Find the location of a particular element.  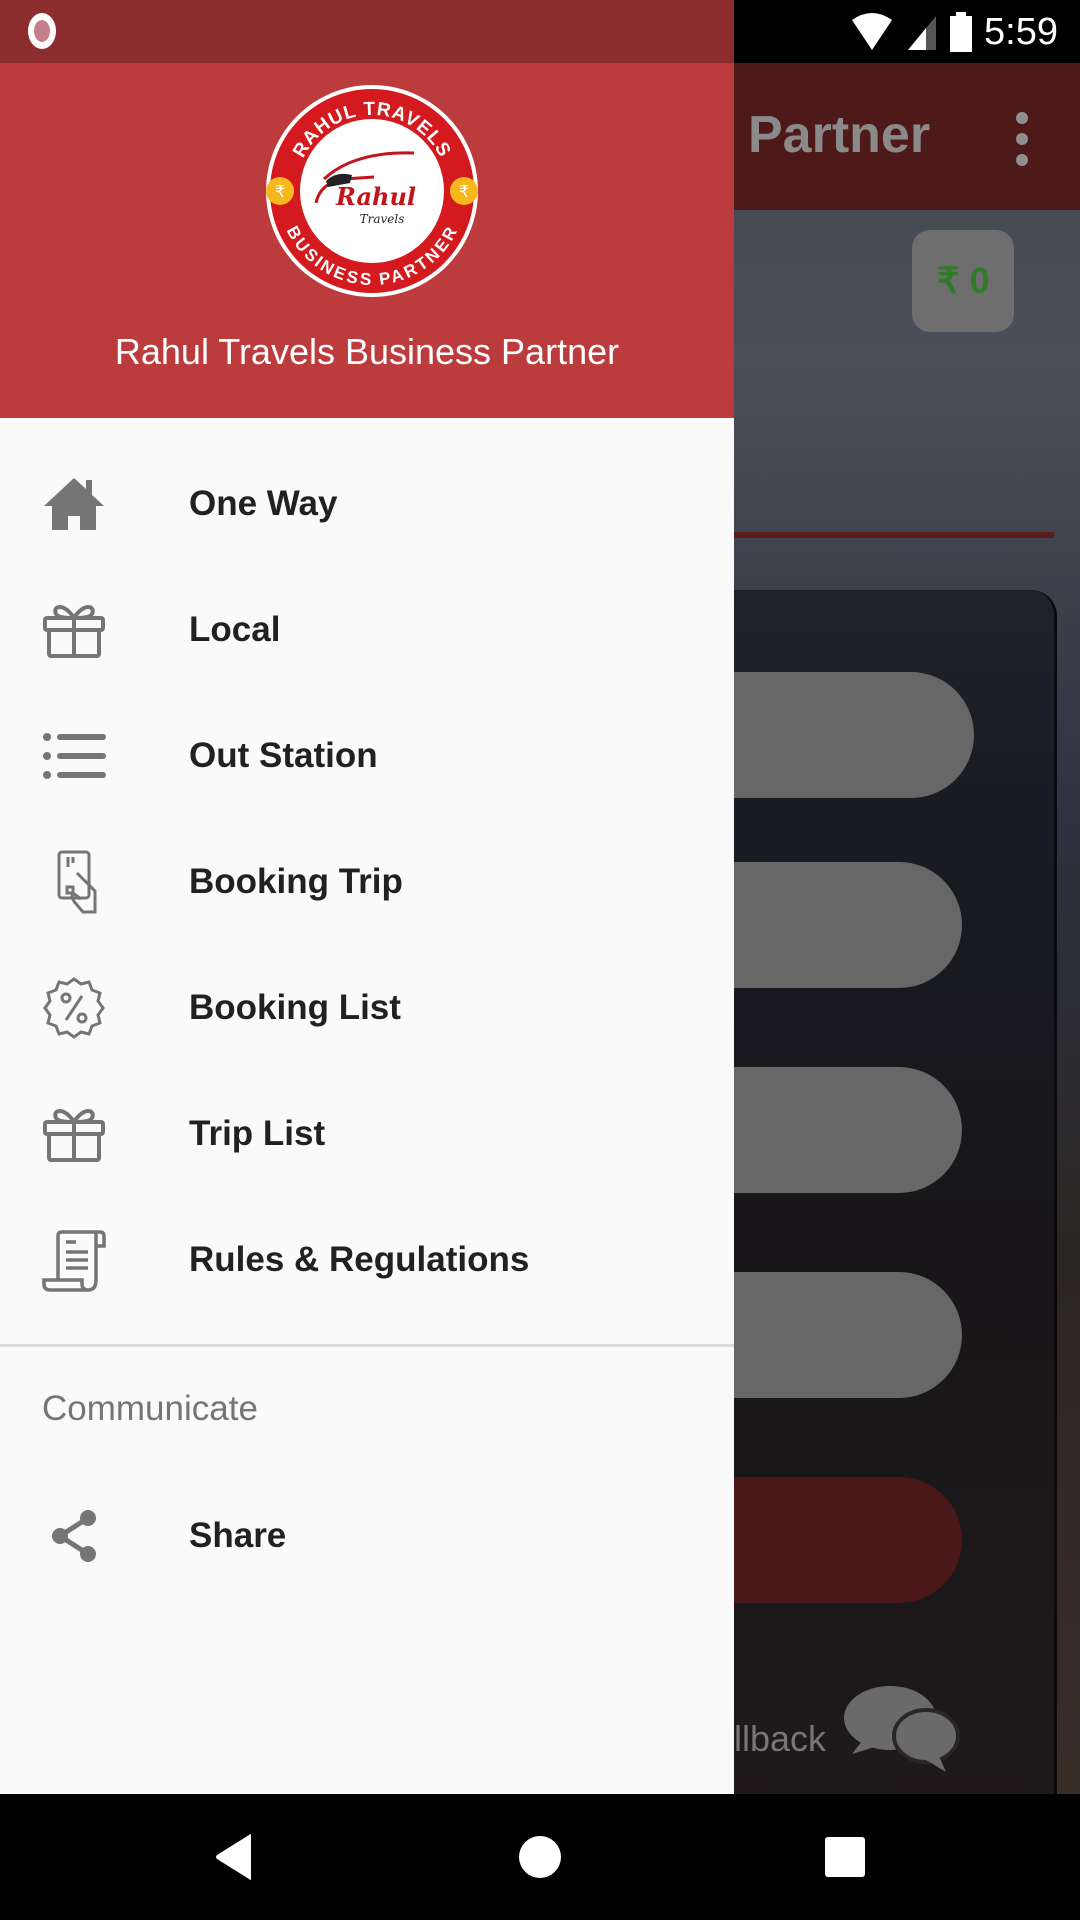

drawer-item-booking-list: Booking List is located at coordinates (367, 1008).